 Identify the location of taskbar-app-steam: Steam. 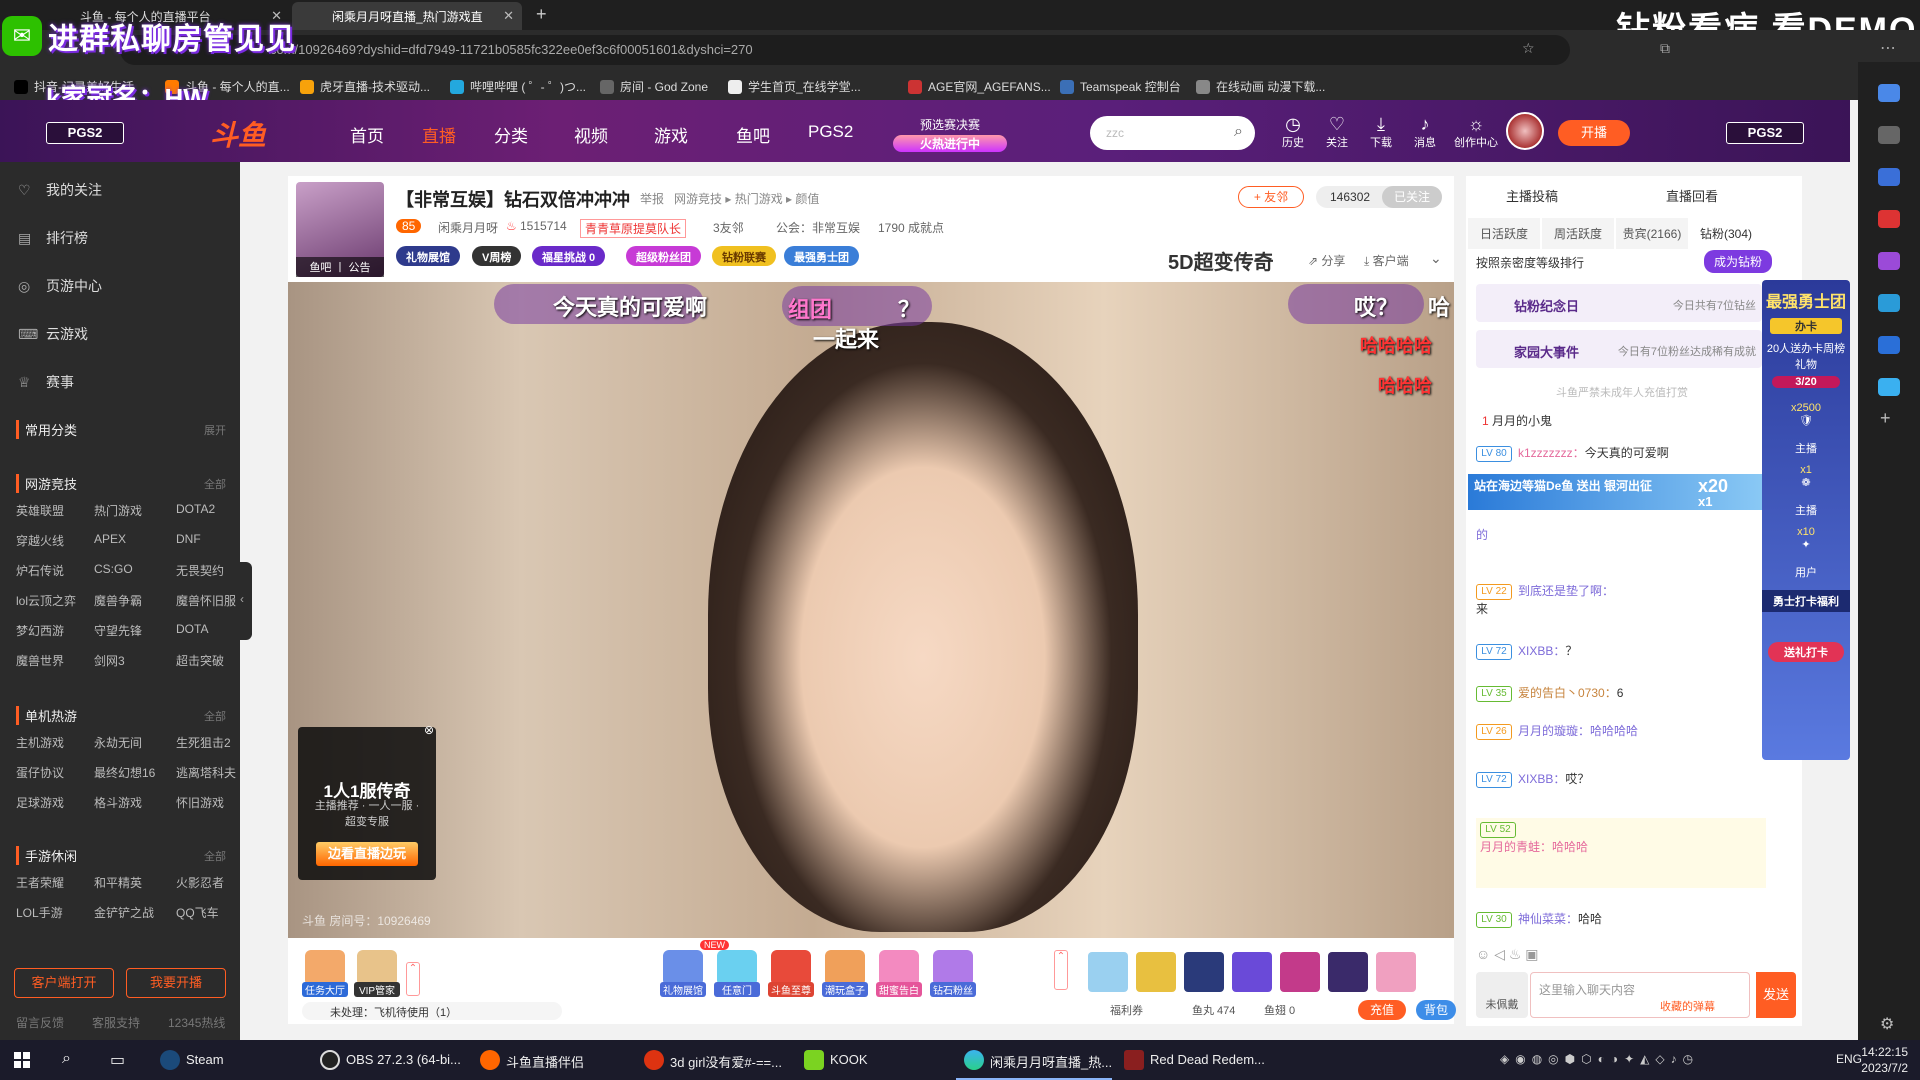
(188, 1060).